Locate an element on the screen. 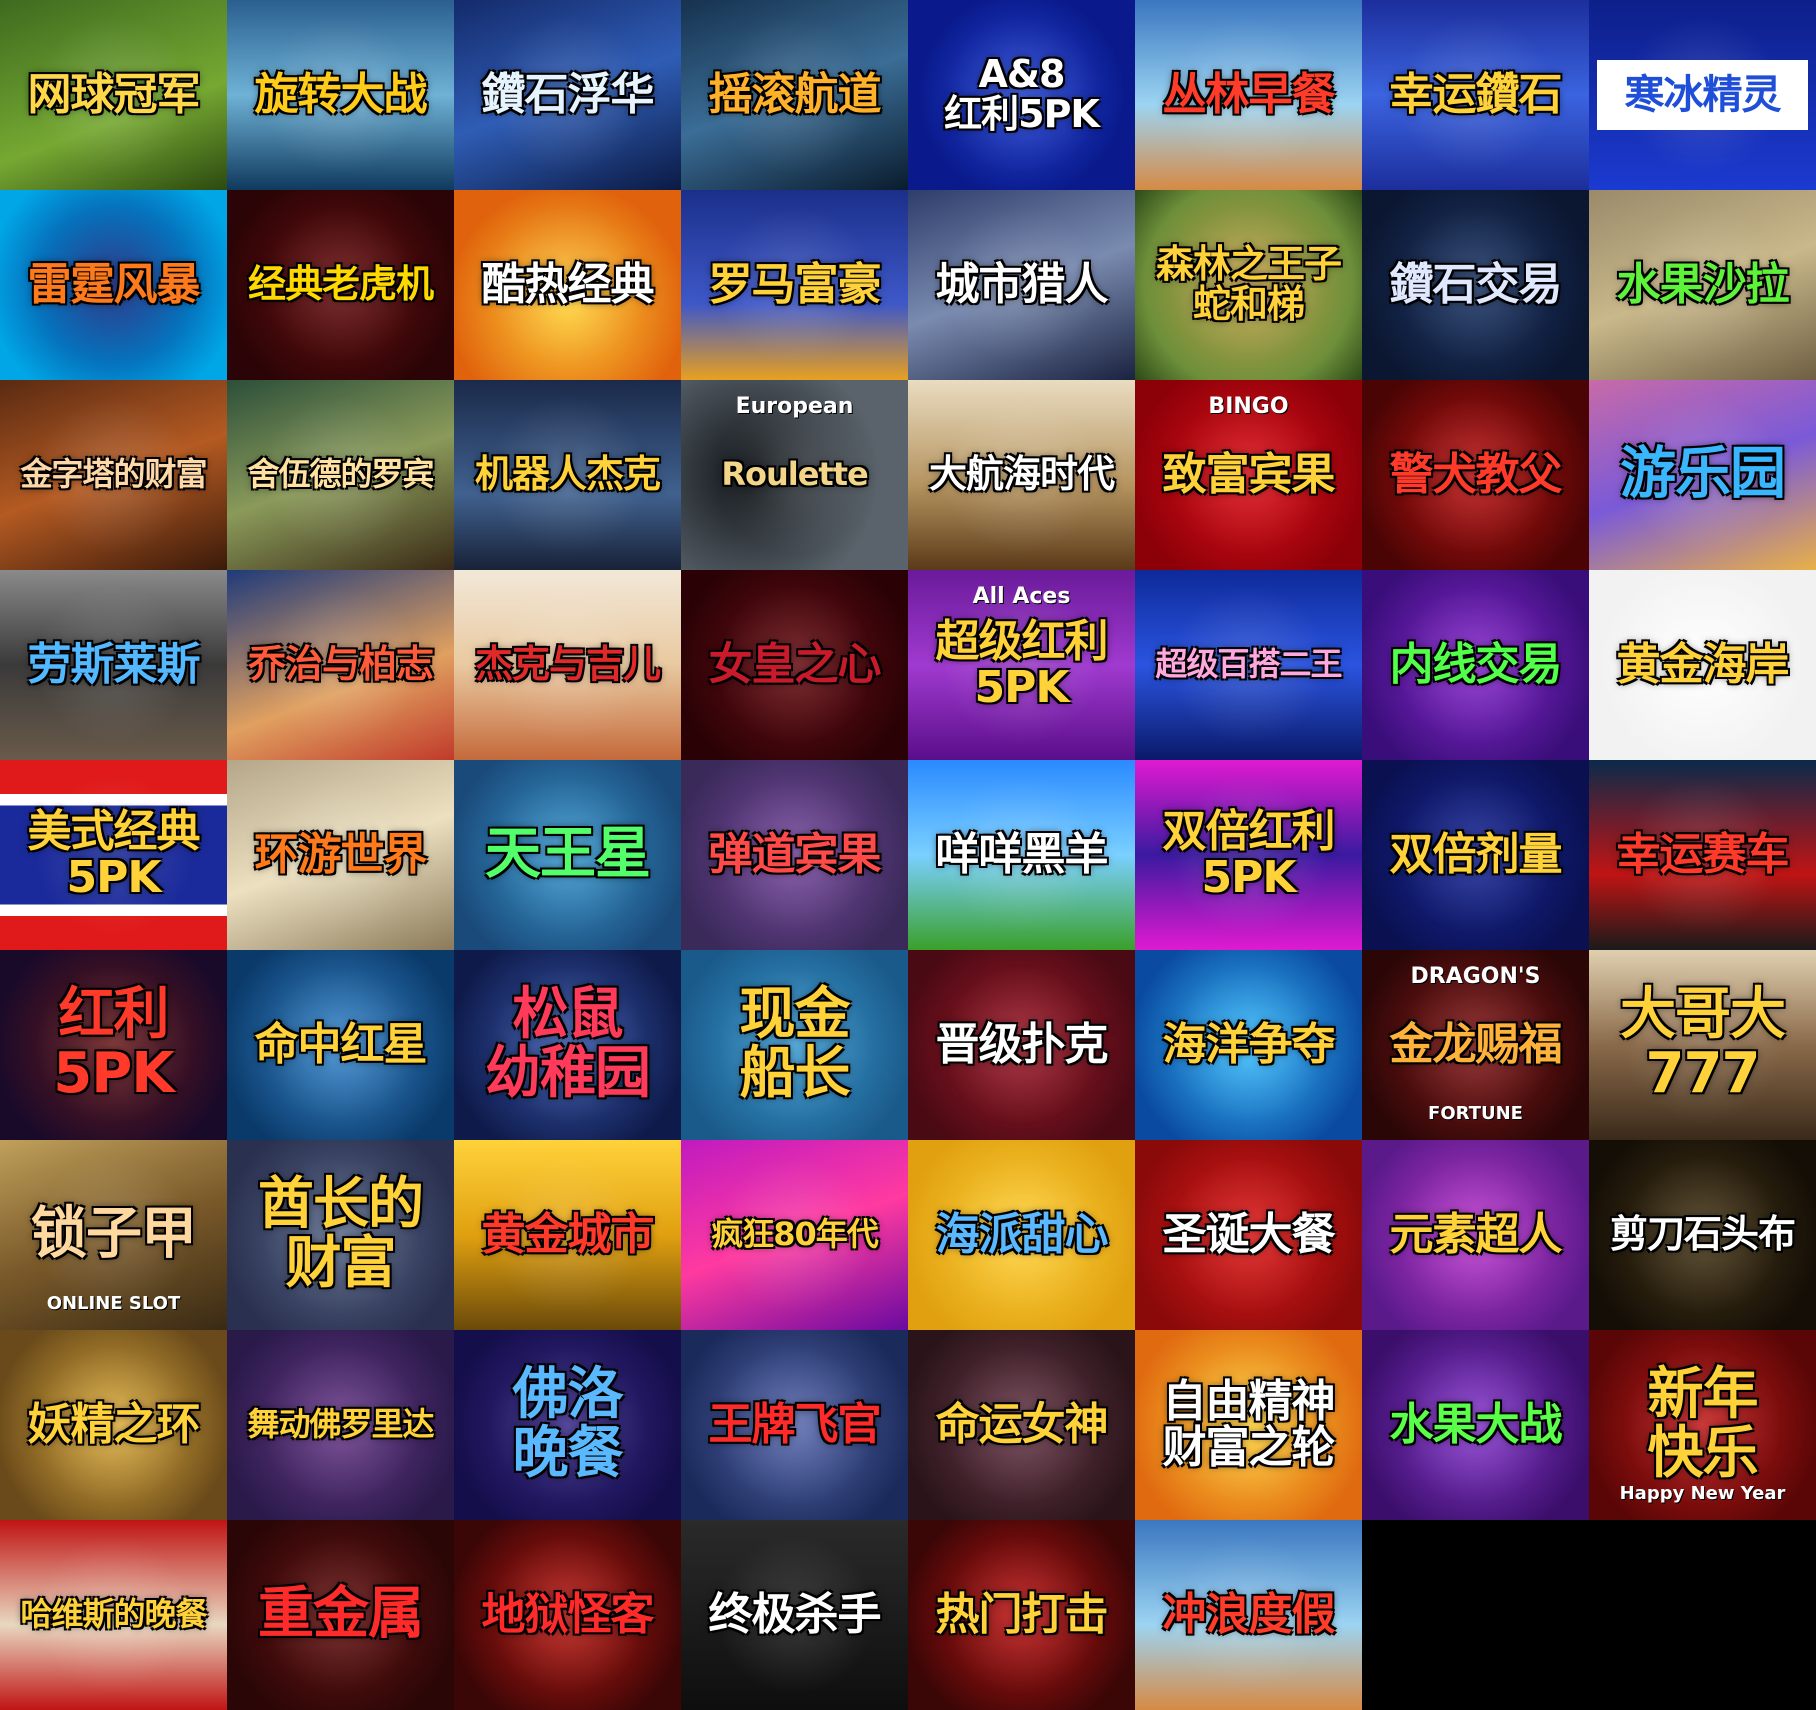 Image resolution: width=1816 pixels, height=1710 pixels. game-tile: 大航海时代 is located at coordinates (1021, 475).